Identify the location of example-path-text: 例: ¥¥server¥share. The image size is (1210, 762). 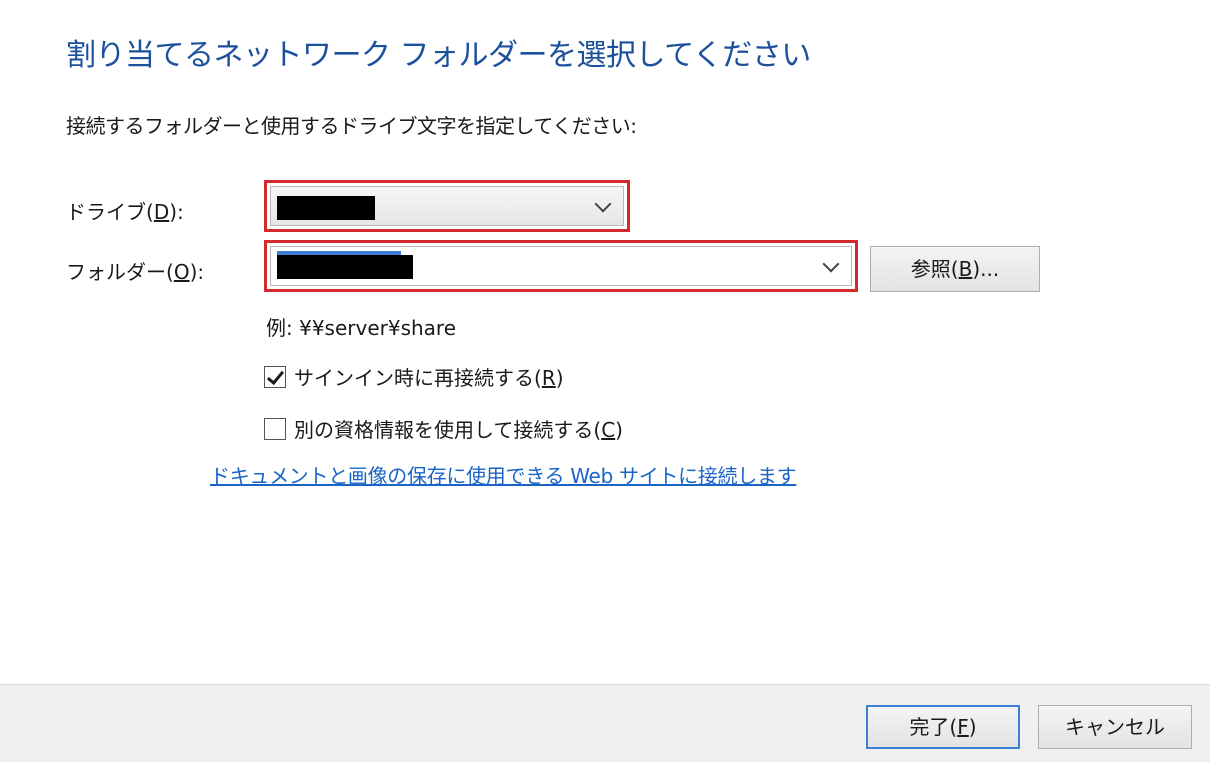
(361, 328).